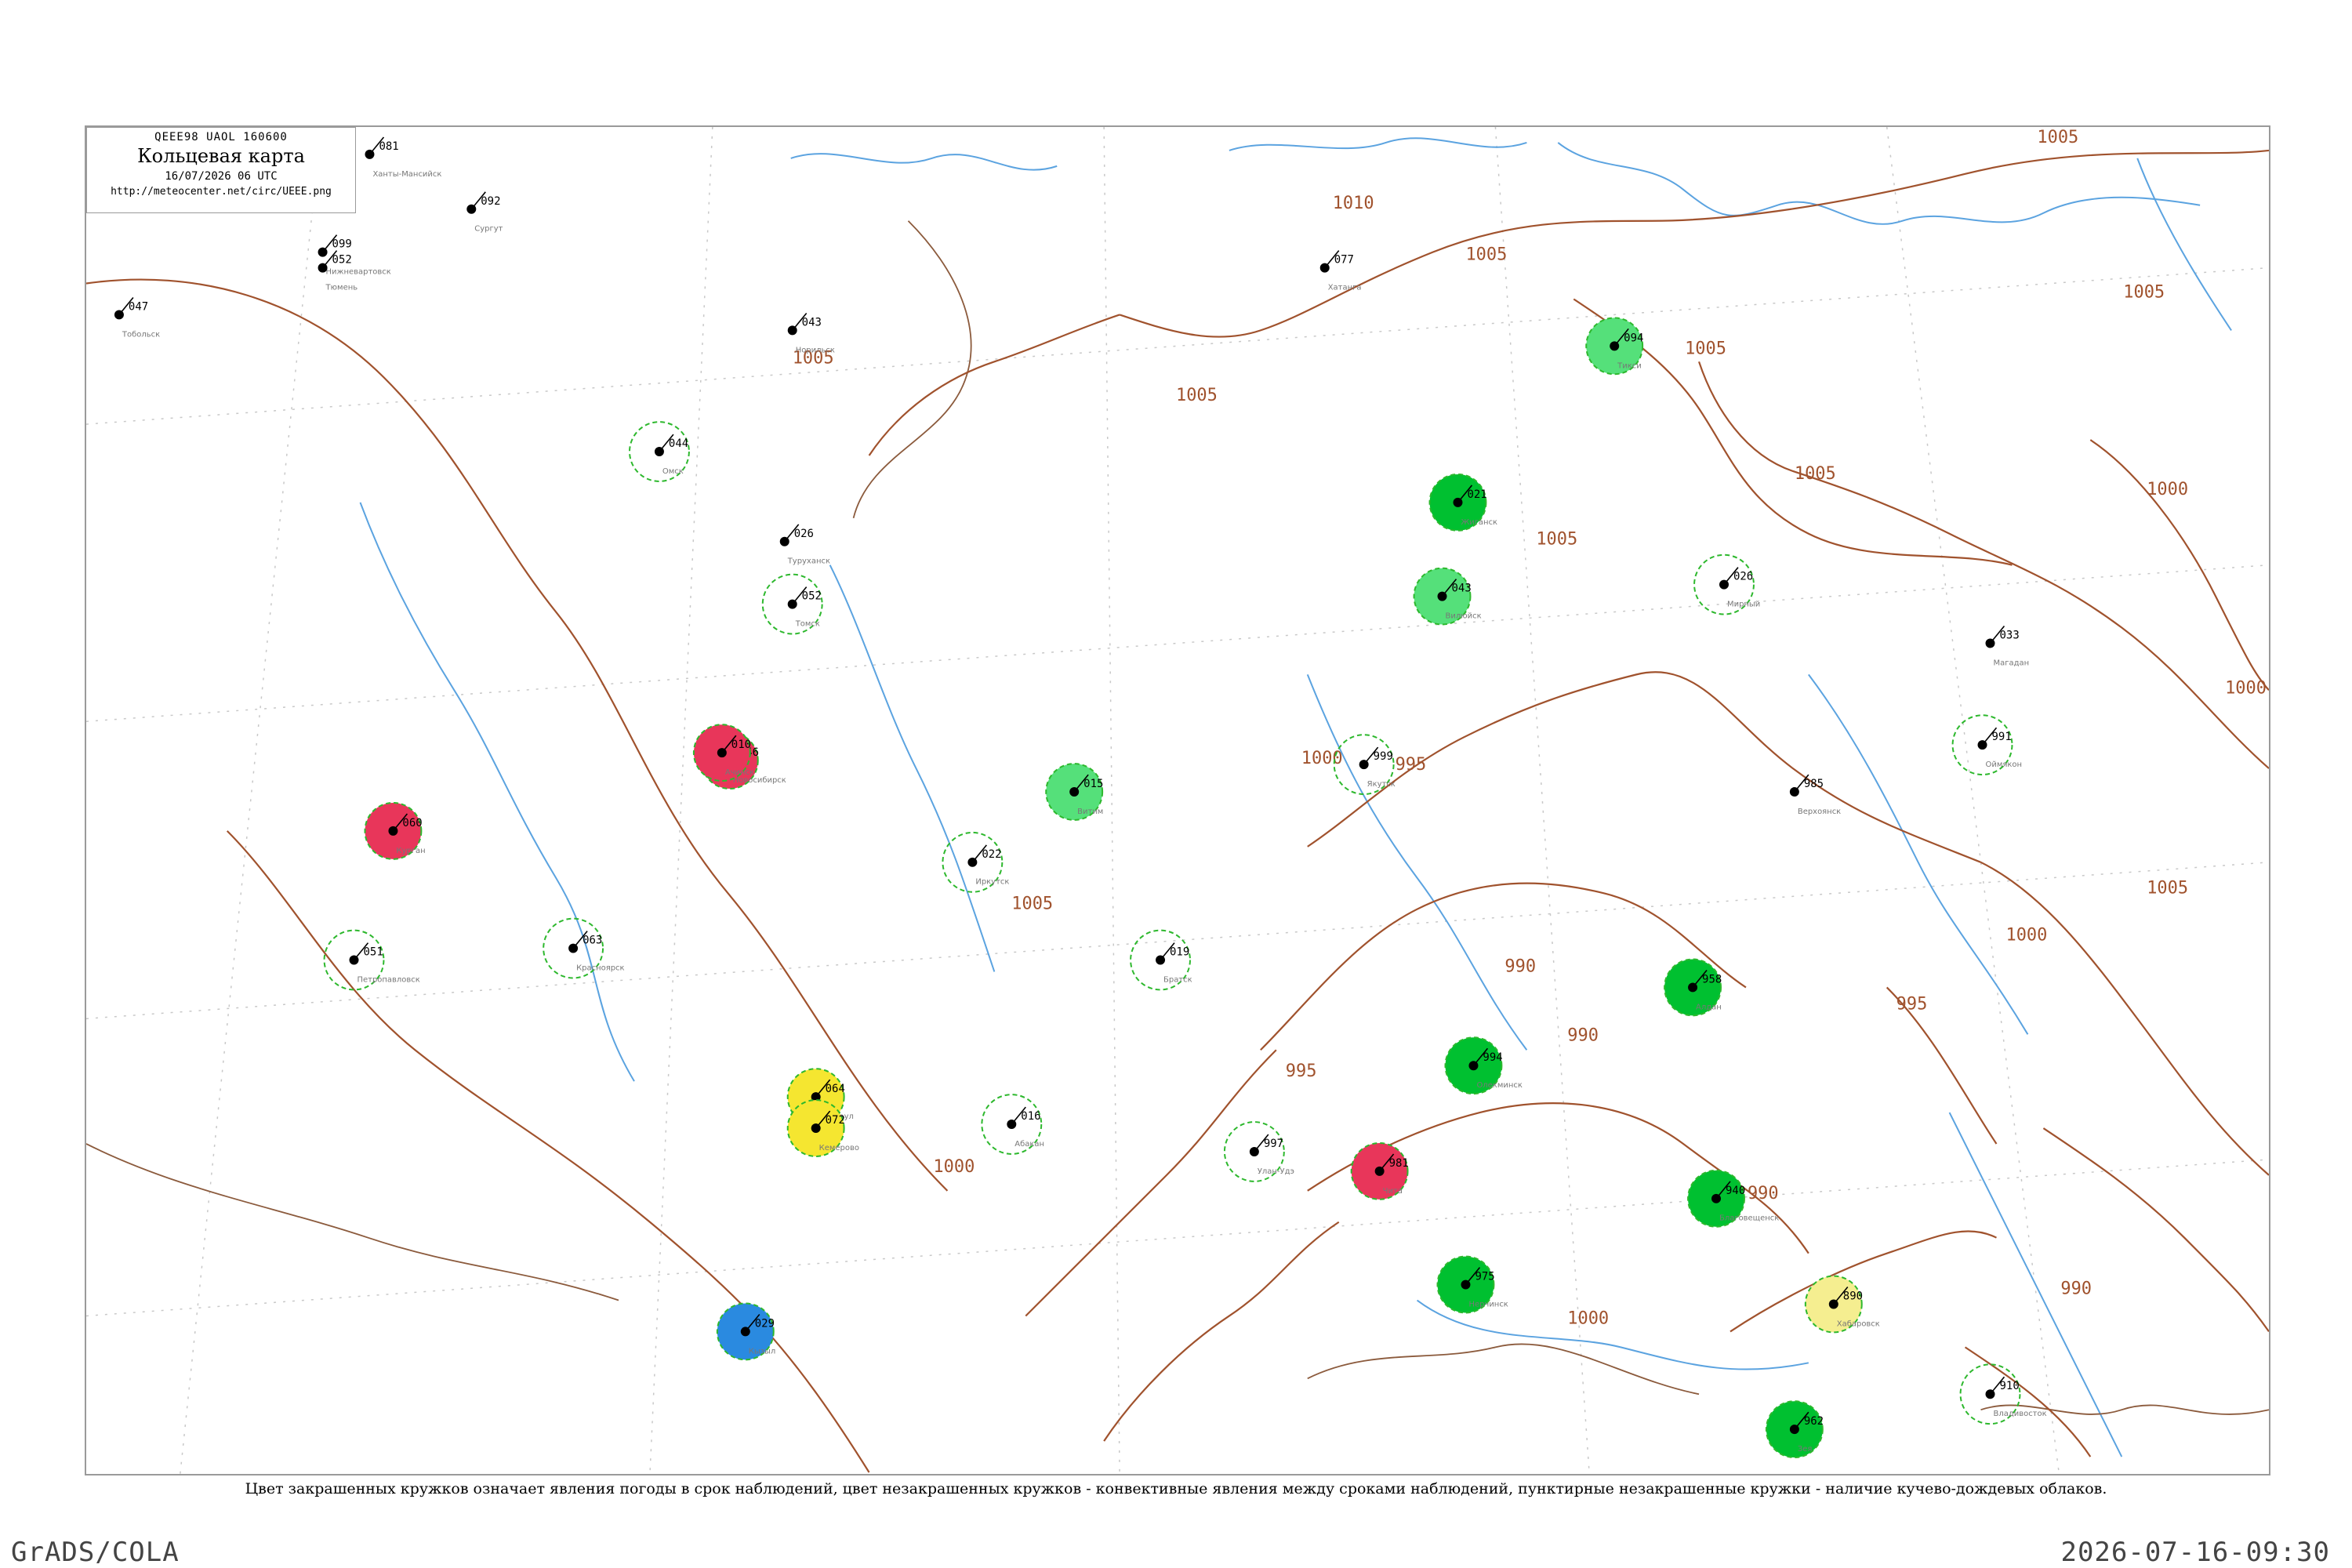 This screenshot has height=1568, width=2352. What do you see at coordinates (991, 855) in the screenshot?
I see `pressure-value: 022` at bounding box center [991, 855].